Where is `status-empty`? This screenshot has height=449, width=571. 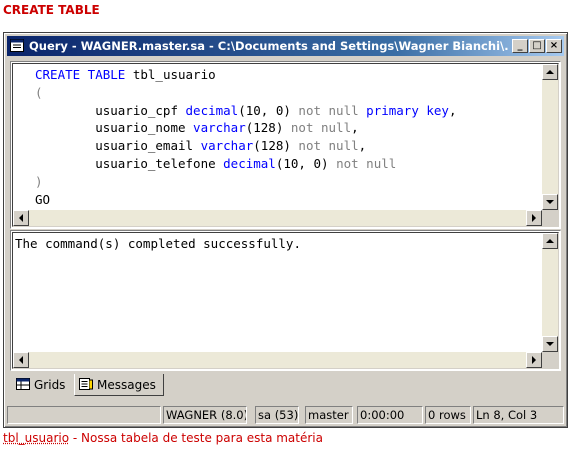
status-empty is located at coordinates (84, 415).